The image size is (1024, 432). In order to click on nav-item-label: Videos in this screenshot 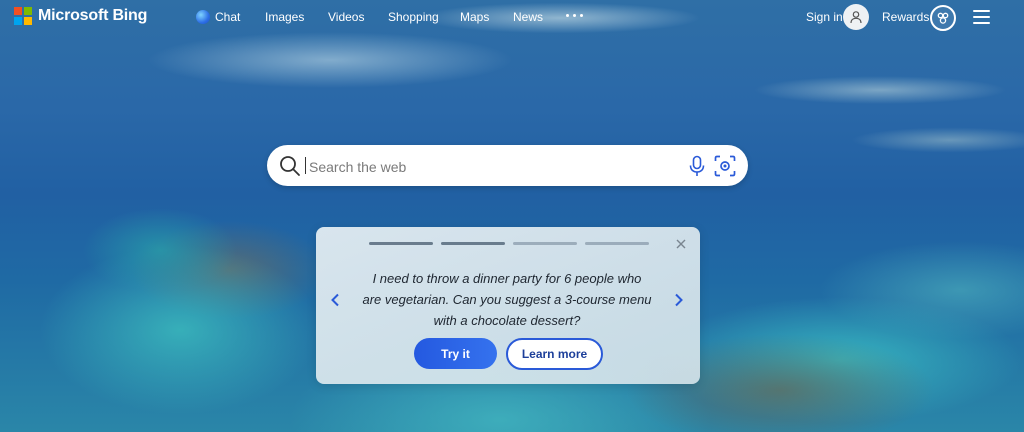, I will do `click(346, 17)`.